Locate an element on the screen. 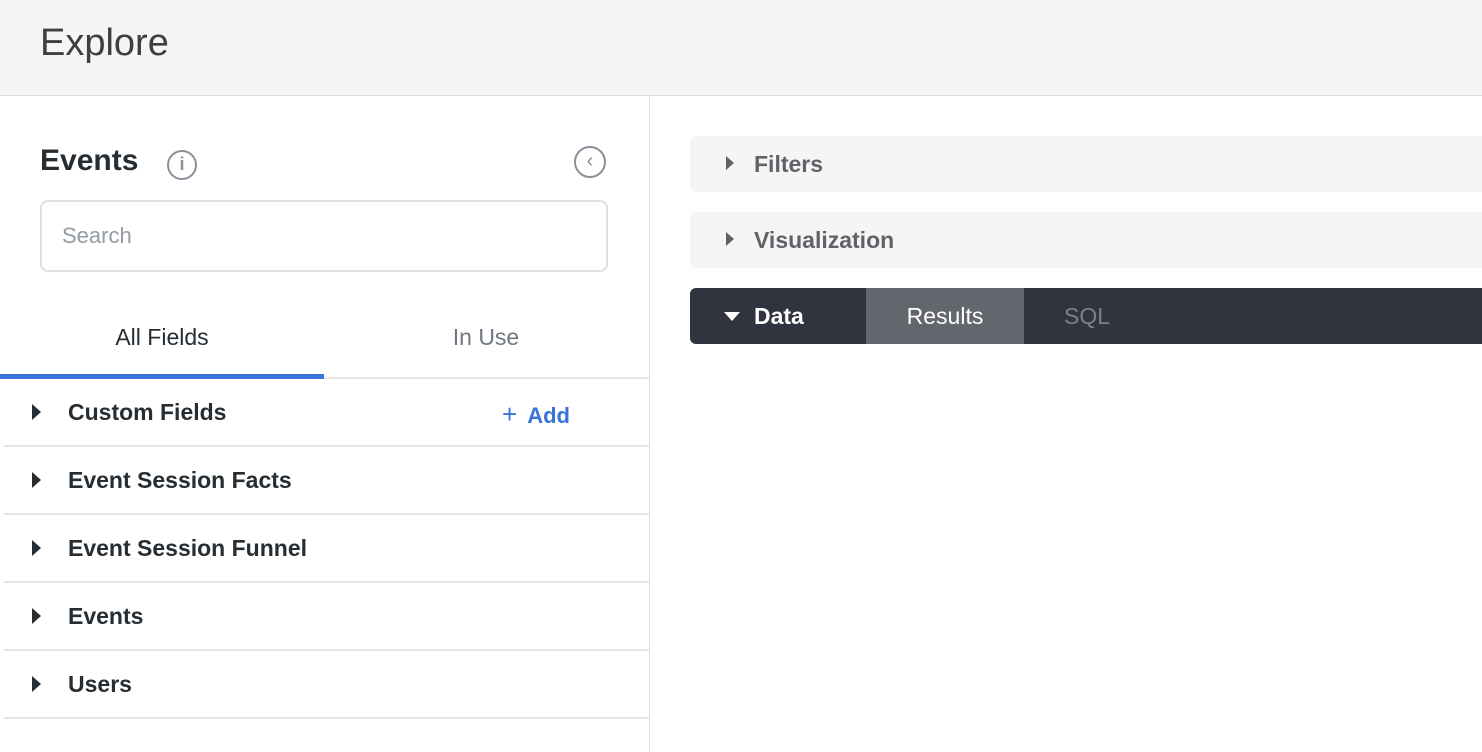 Image resolution: width=1482 pixels, height=752 pixels. field-group-label: Custom Fields is located at coordinates (147, 412).